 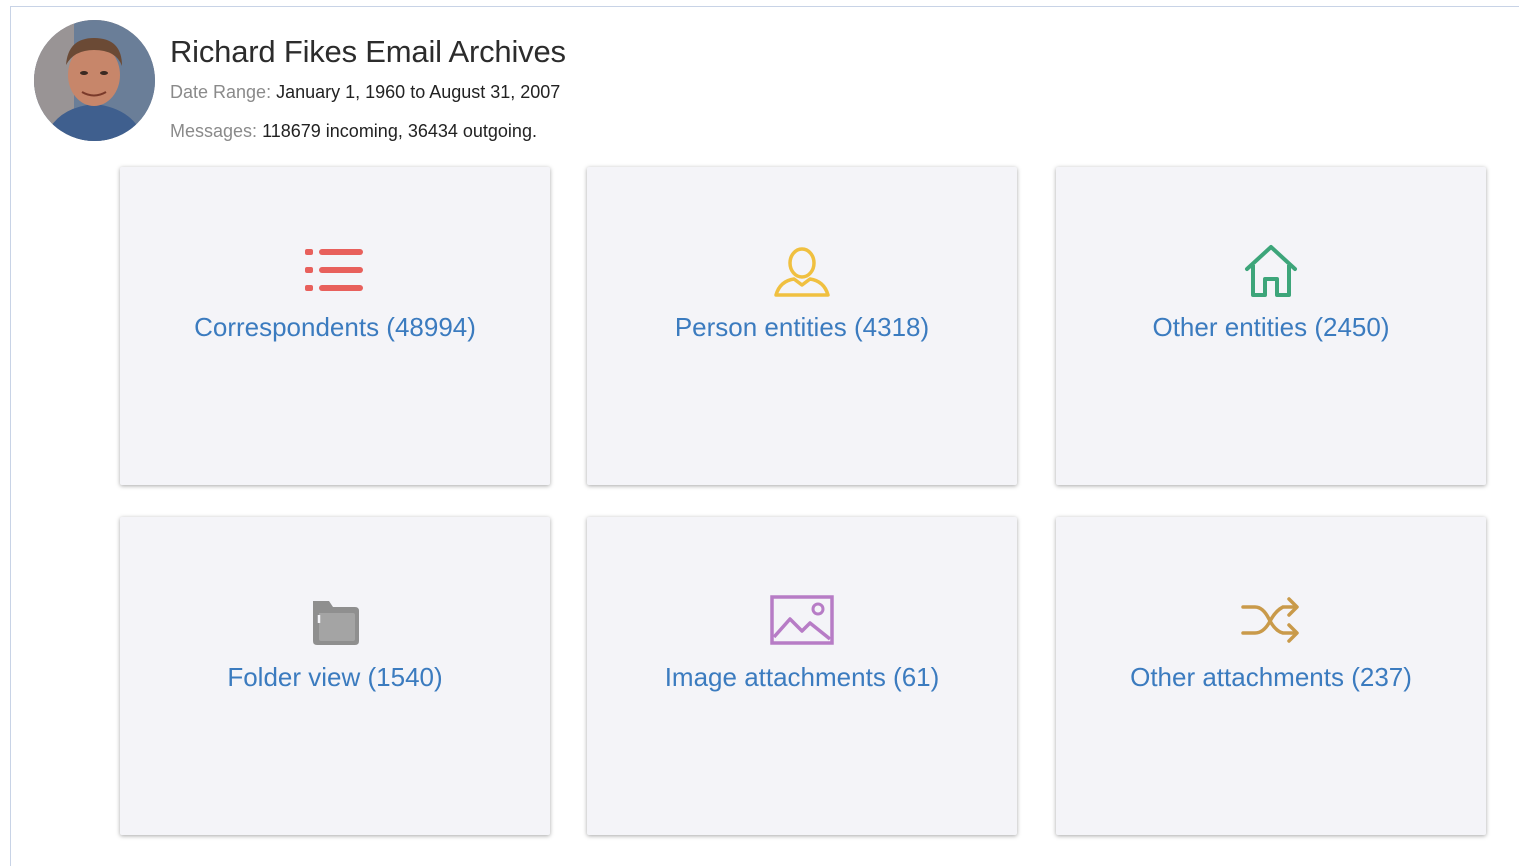 I want to click on other-attachments-link: Other attachments (237), so click(x=1271, y=677).